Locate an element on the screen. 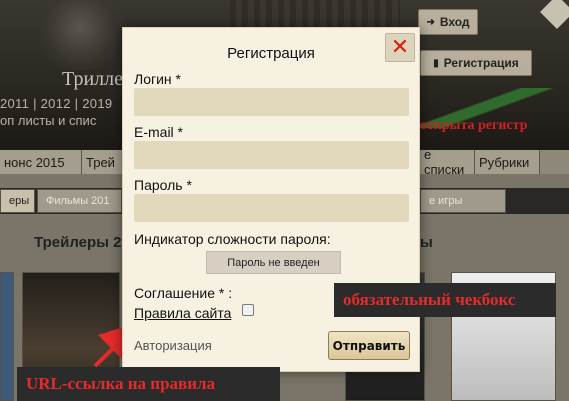 The image size is (569, 401). tops-menu: оп листы и спис is located at coordinates (48, 120).